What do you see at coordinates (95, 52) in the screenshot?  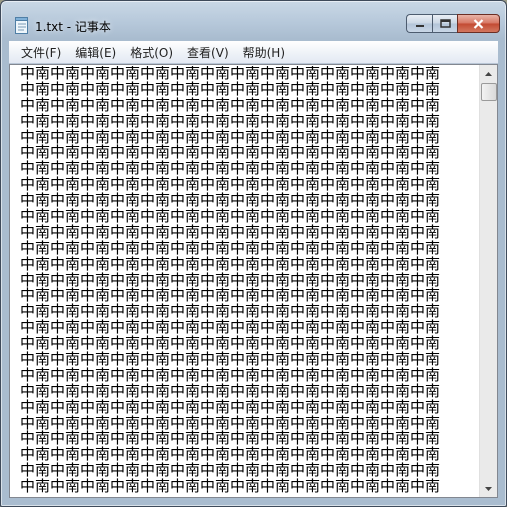 I see `menu-edit: 编辑(E)` at bounding box center [95, 52].